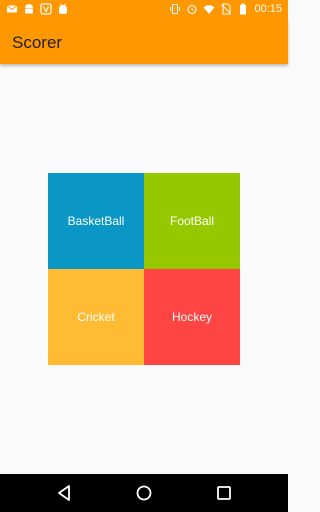 This screenshot has width=320, height=512. I want to click on hockey-tile: Hockey, so click(192, 317).